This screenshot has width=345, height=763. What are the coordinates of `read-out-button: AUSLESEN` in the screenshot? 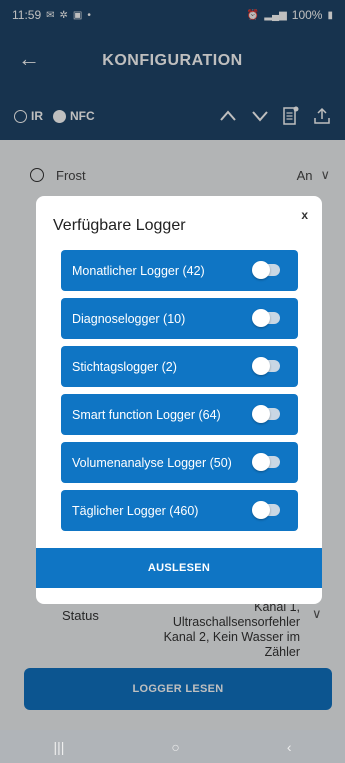 It's located at (179, 568).